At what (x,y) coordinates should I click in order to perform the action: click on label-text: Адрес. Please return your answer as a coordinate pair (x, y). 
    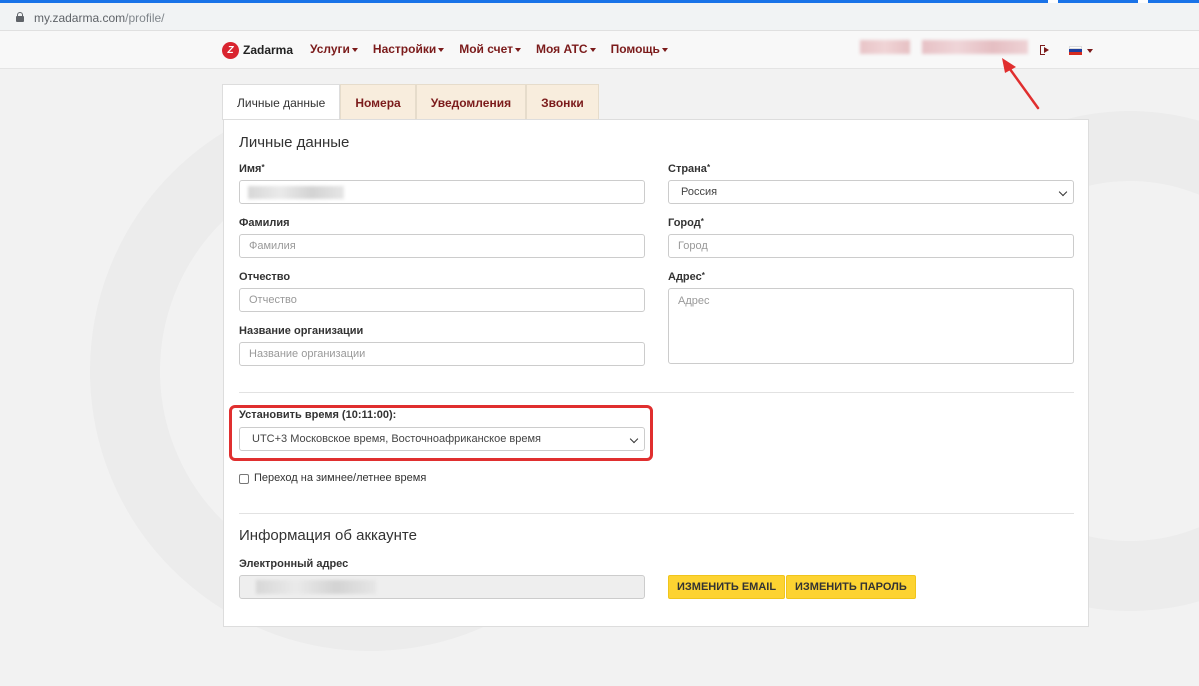
    Looking at the image, I should click on (685, 277).